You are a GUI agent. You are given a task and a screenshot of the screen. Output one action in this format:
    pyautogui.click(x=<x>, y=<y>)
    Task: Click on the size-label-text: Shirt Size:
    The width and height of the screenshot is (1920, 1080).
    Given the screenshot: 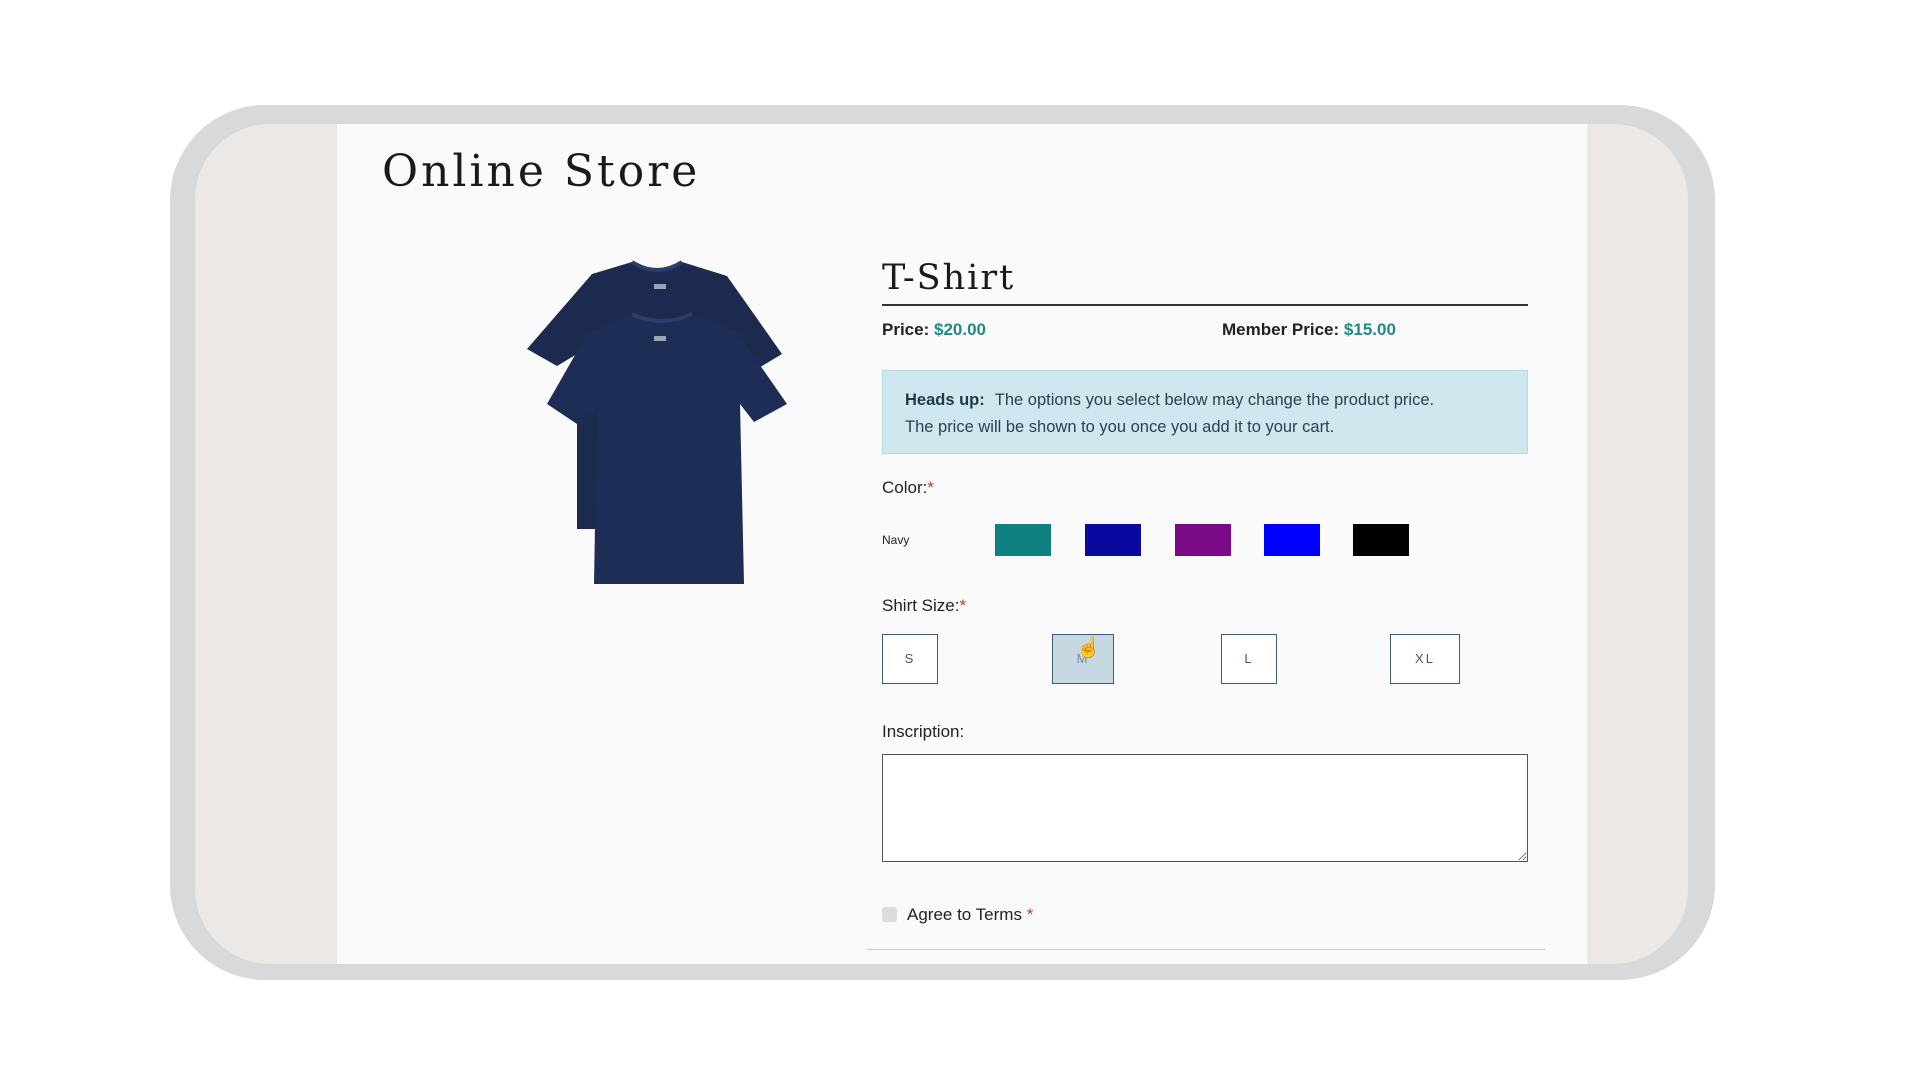 What is the action you would take?
    pyautogui.click(x=921, y=605)
    